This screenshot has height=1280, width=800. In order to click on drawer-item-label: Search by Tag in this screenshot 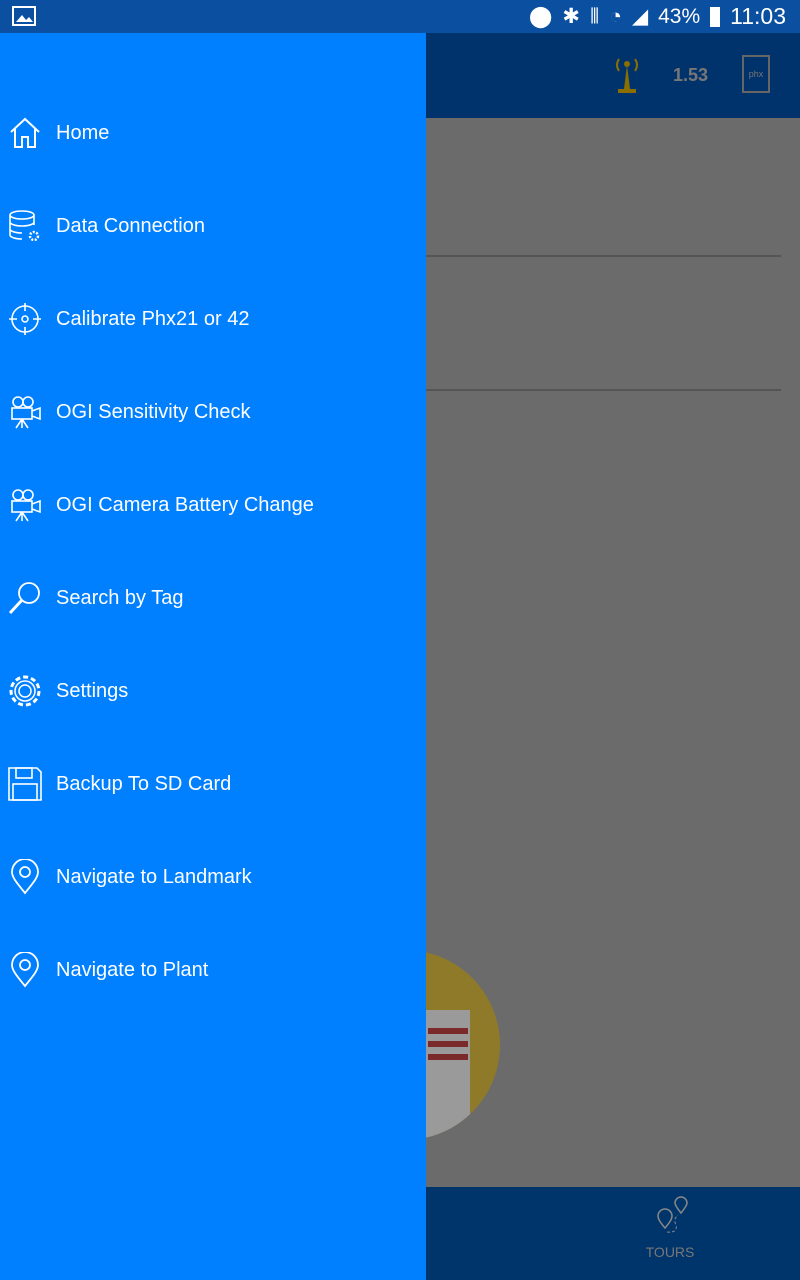, I will do `click(120, 597)`.